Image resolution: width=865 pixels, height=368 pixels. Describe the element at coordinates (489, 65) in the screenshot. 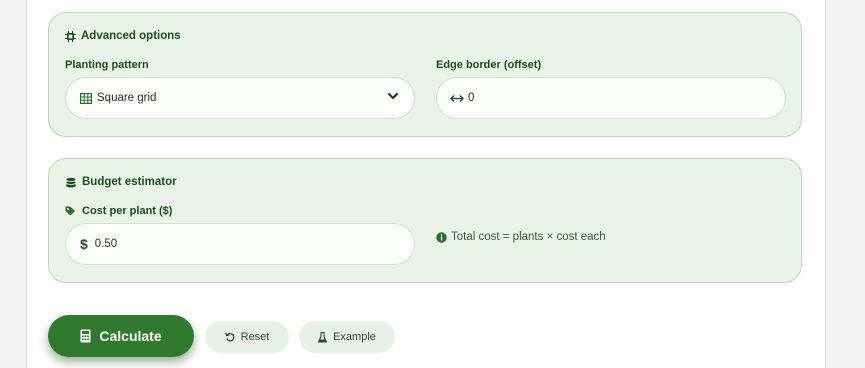

I see `edge-border-label: Edge border (offset)` at that location.